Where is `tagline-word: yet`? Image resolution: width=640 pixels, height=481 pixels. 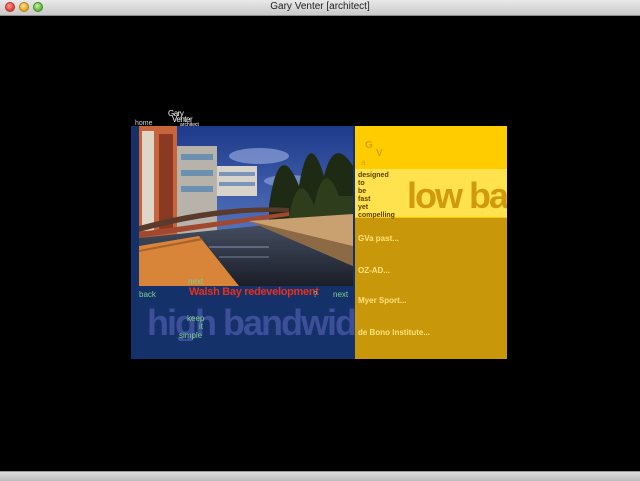 tagline-word: yet is located at coordinates (363, 207).